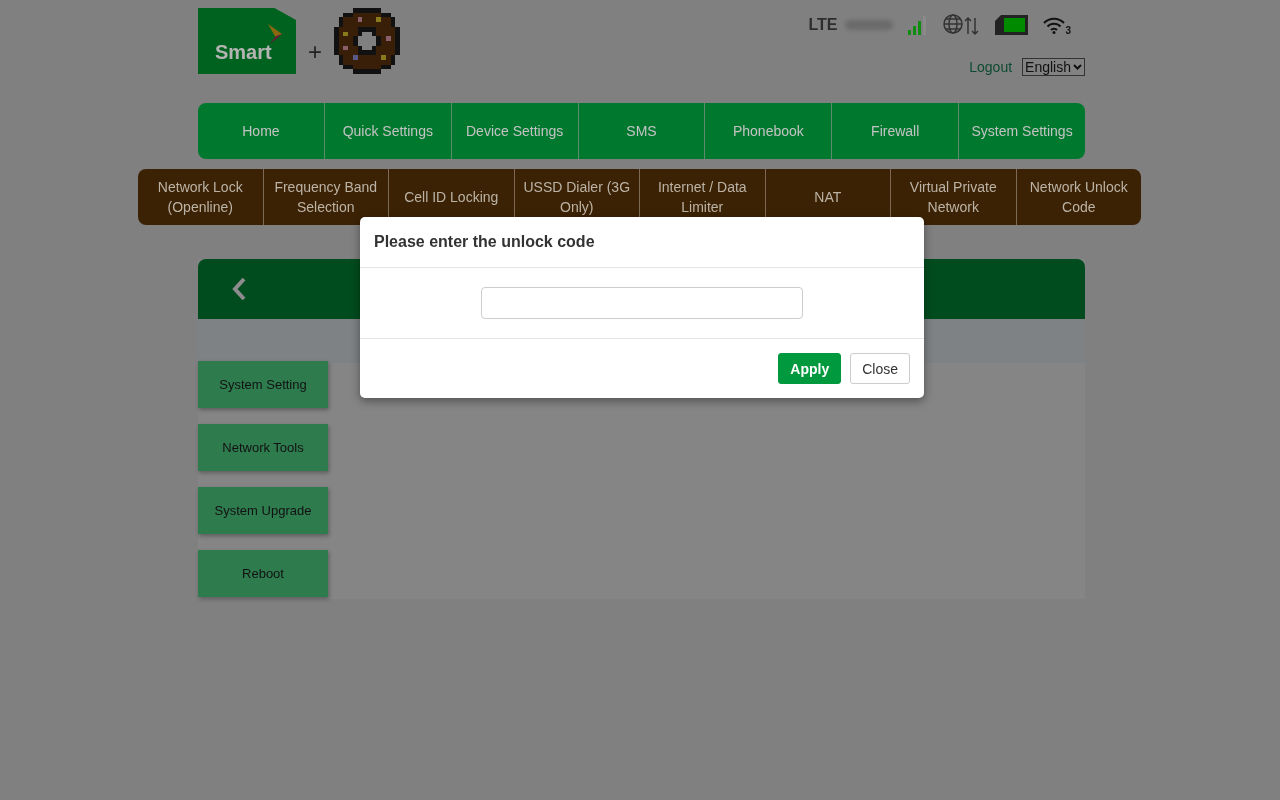  Describe the element at coordinates (515, 131) in the screenshot. I see `nav-tab: Device Settings` at that location.